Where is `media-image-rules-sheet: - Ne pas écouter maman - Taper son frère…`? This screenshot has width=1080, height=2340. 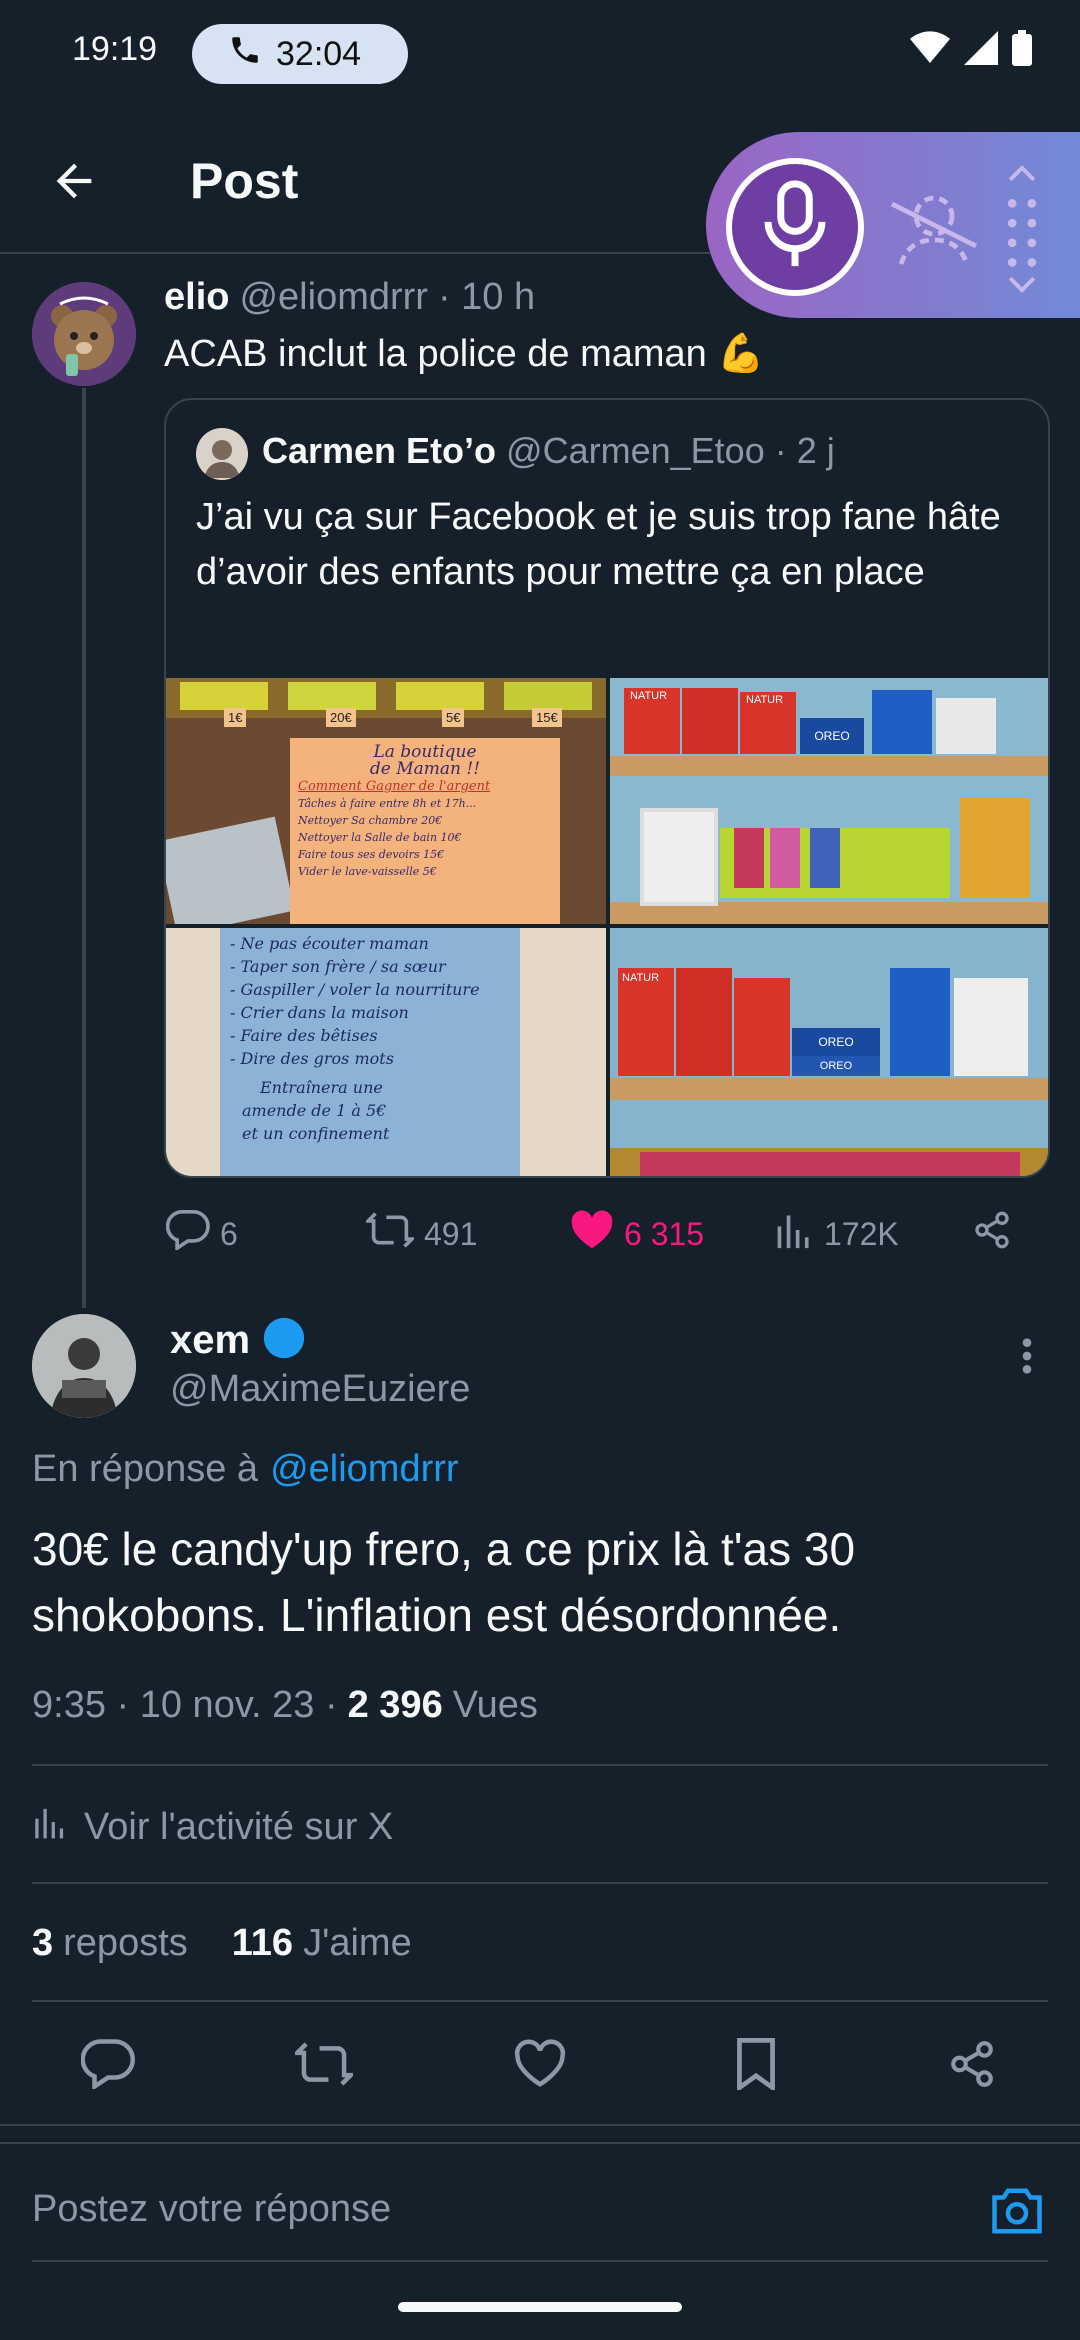 media-image-rules-sheet: - Ne pas écouter maman - Taper son frère… is located at coordinates (386, 1052).